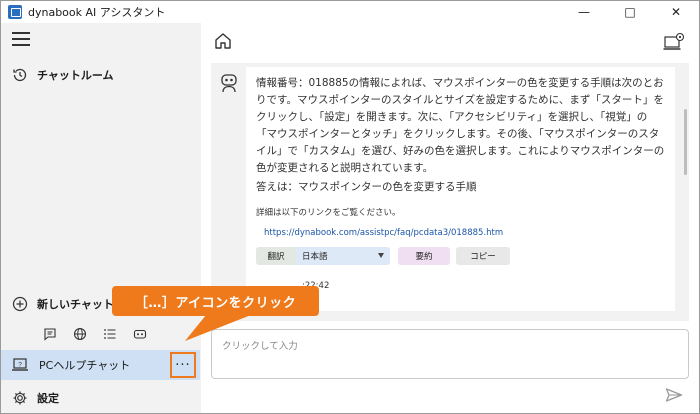  I want to click on input-placeholder: クリックして入力, so click(260, 346).